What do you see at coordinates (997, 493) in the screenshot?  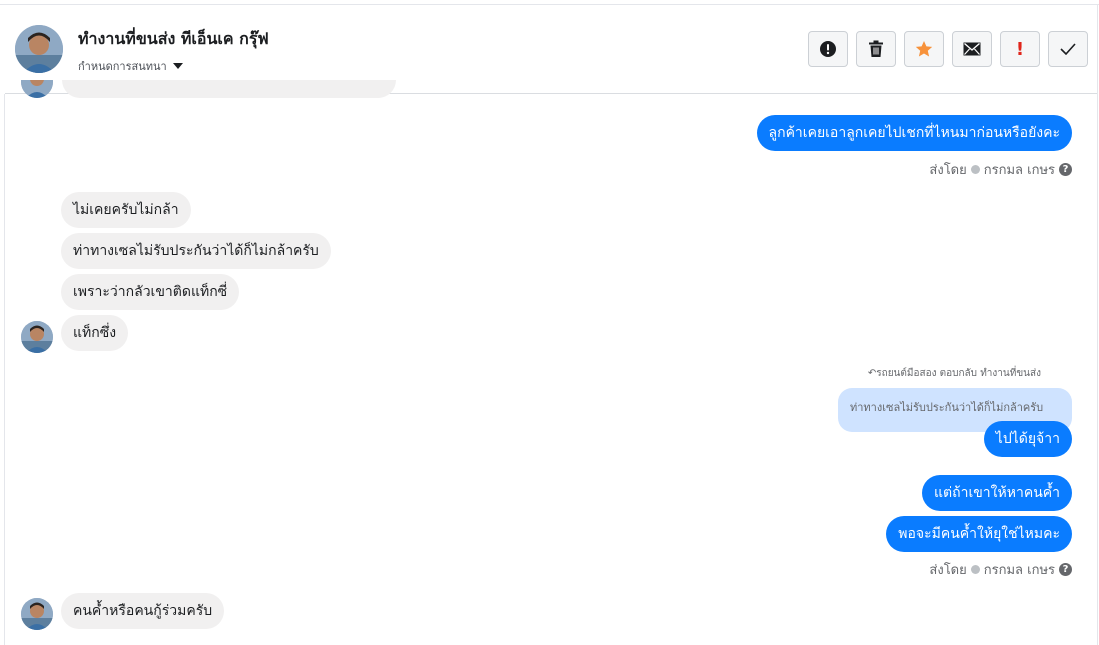 I see `message-bubble-outgoing: แต่ถ้าเขาให้หาคนค้ำ` at bounding box center [997, 493].